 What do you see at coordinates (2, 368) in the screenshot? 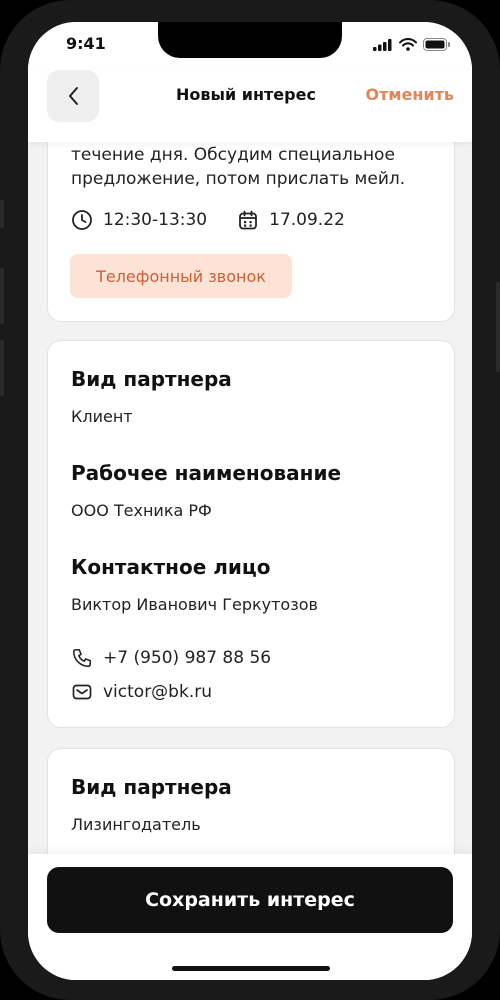
I see `volume-down-button` at bounding box center [2, 368].